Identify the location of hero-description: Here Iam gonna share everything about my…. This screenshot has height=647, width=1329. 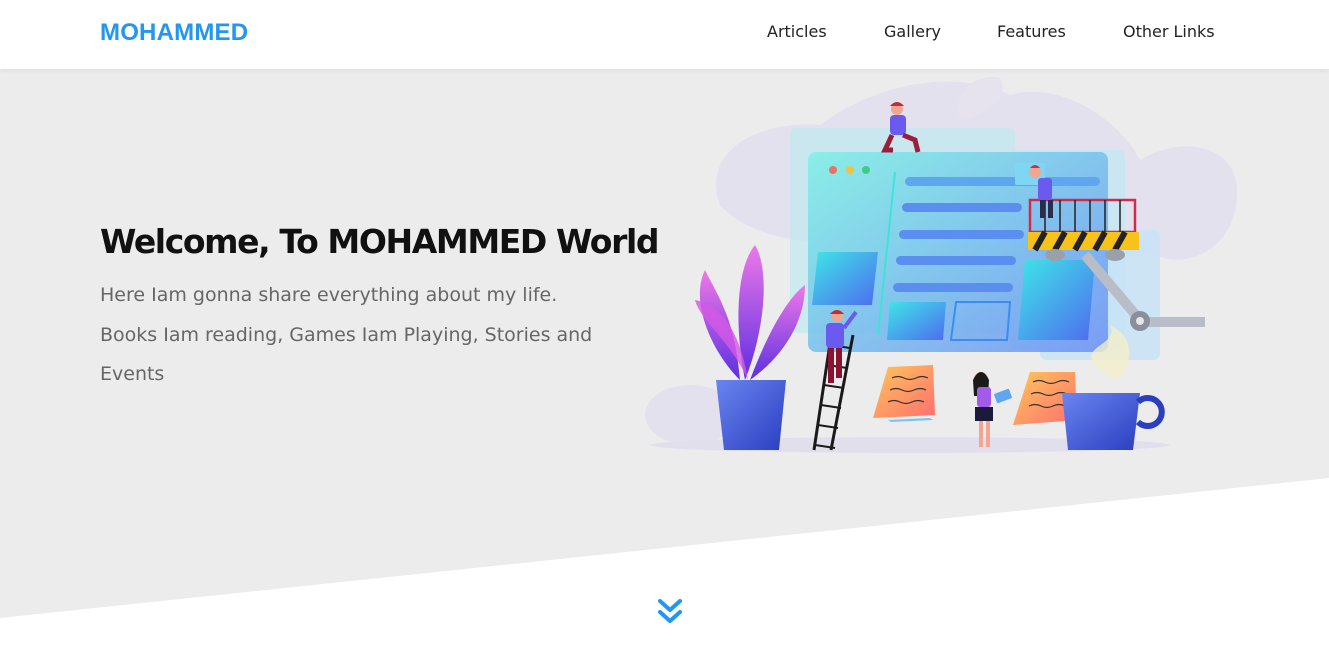
(346, 334).